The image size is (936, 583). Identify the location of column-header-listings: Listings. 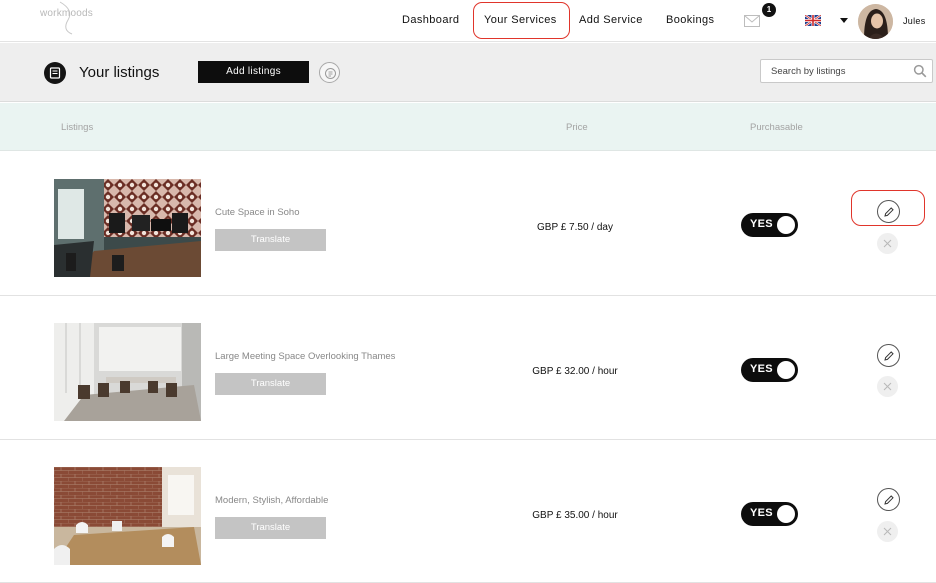
(77, 127).